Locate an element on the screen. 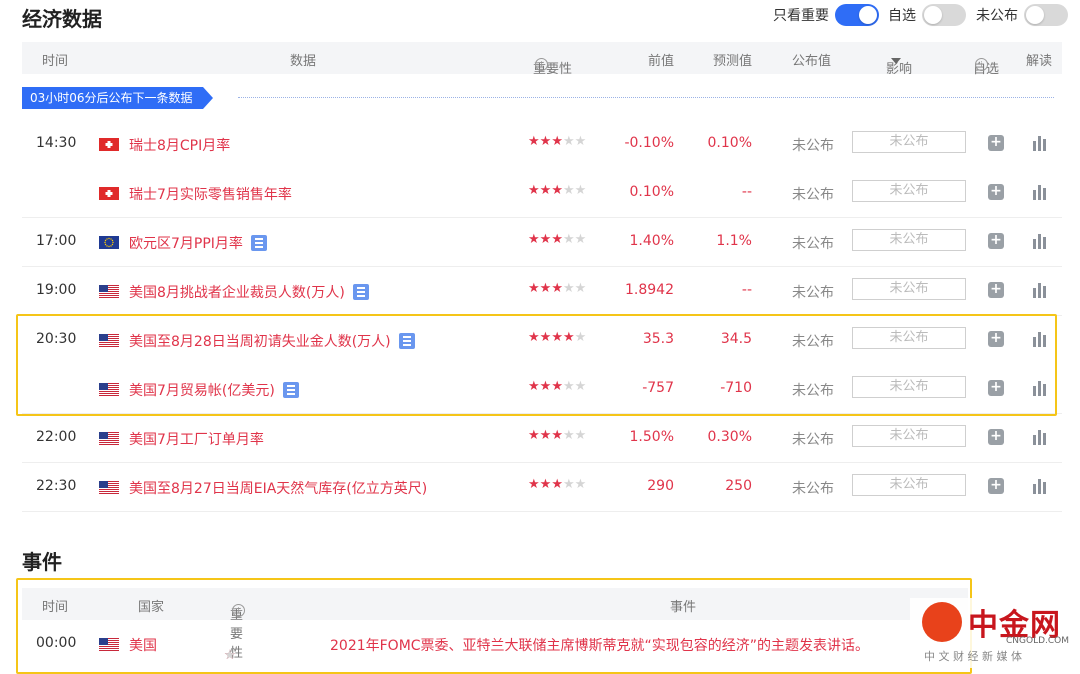 Image resolution: width=1080 pixels, height=674 pixels. watchlist-toggle-group: 自选 is located at coordinates (927, 15).